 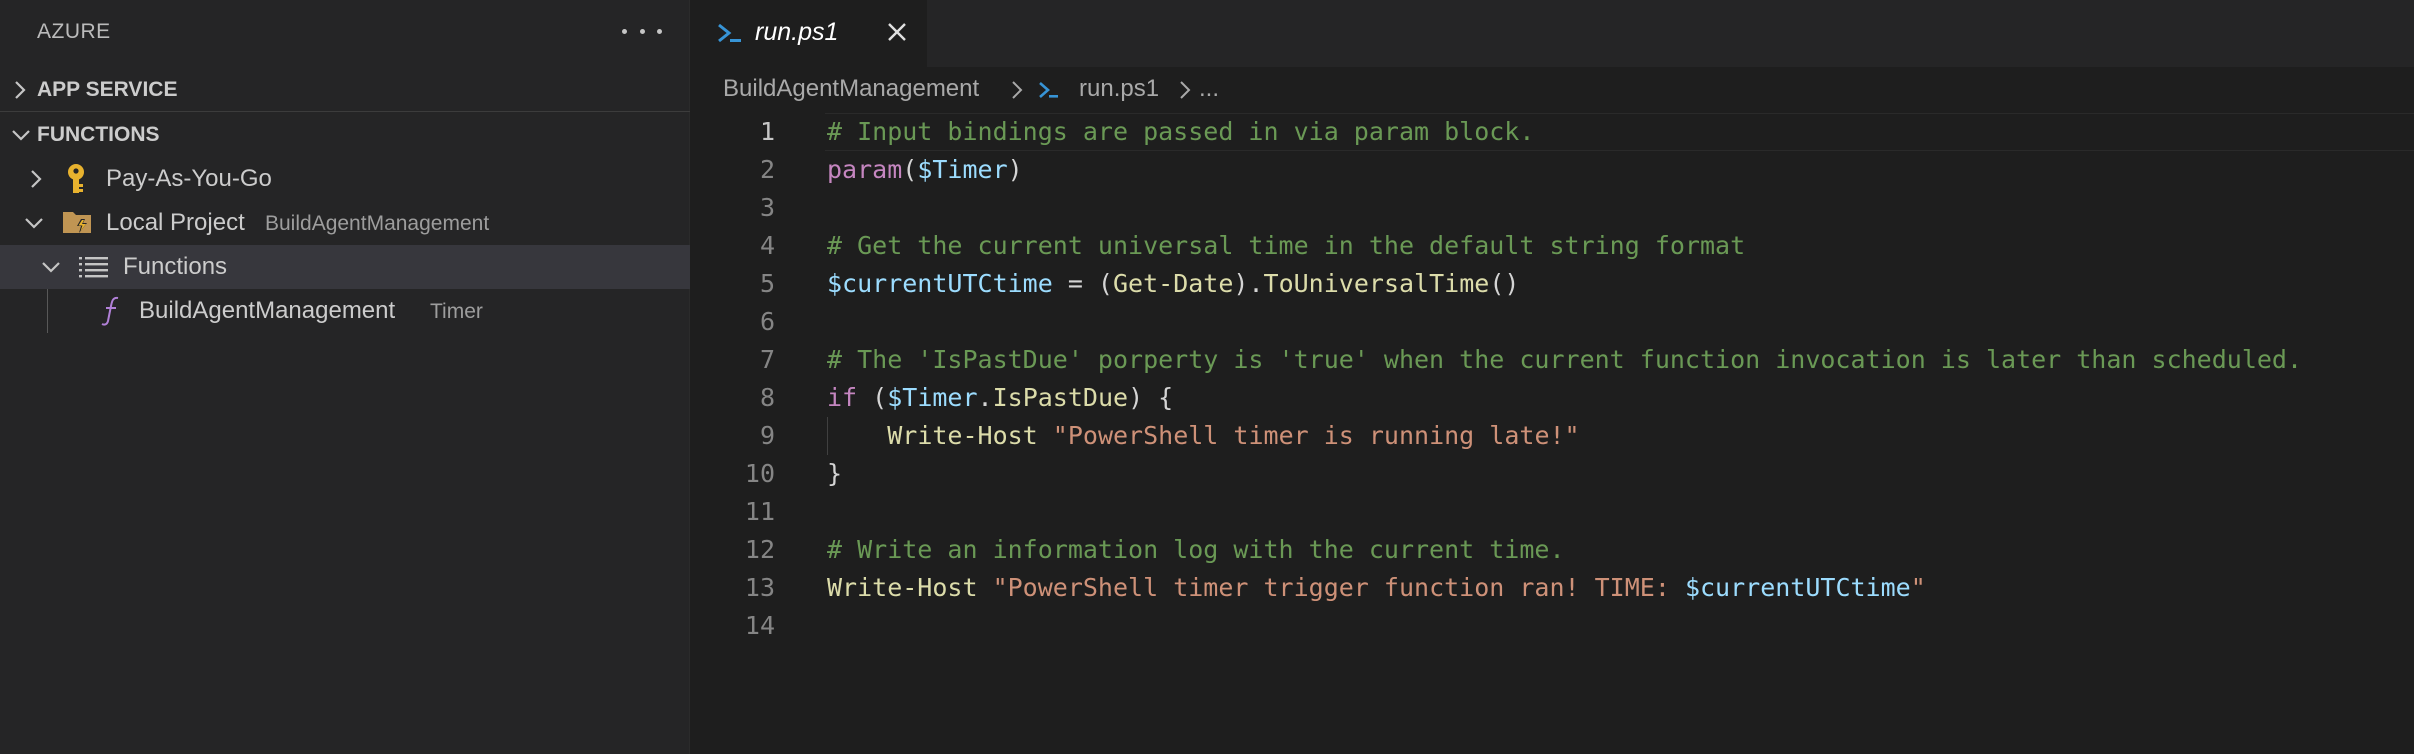 What do you see at coordinates (377, 223) in the screenshot?
I see `tree-item-description: BuildAgentManagement` at bounding box center [377, 223].